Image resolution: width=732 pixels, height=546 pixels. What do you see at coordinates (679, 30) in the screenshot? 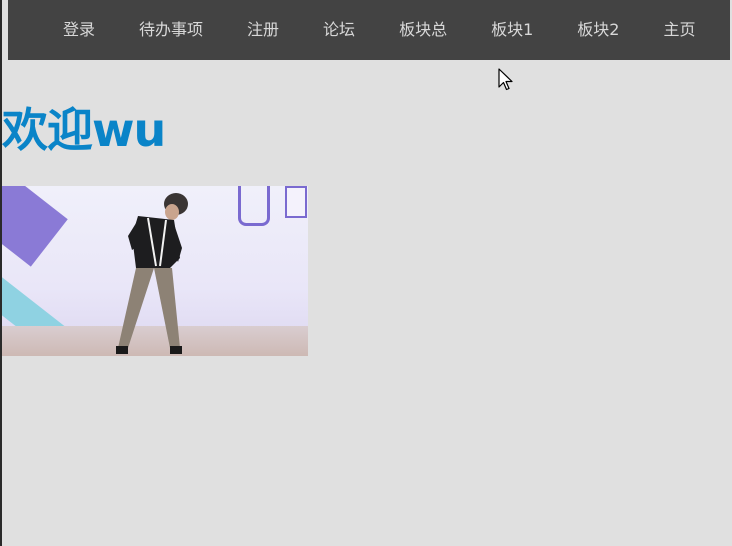
I see `nav-item-home: 主页` at bounding box center [679, 30].